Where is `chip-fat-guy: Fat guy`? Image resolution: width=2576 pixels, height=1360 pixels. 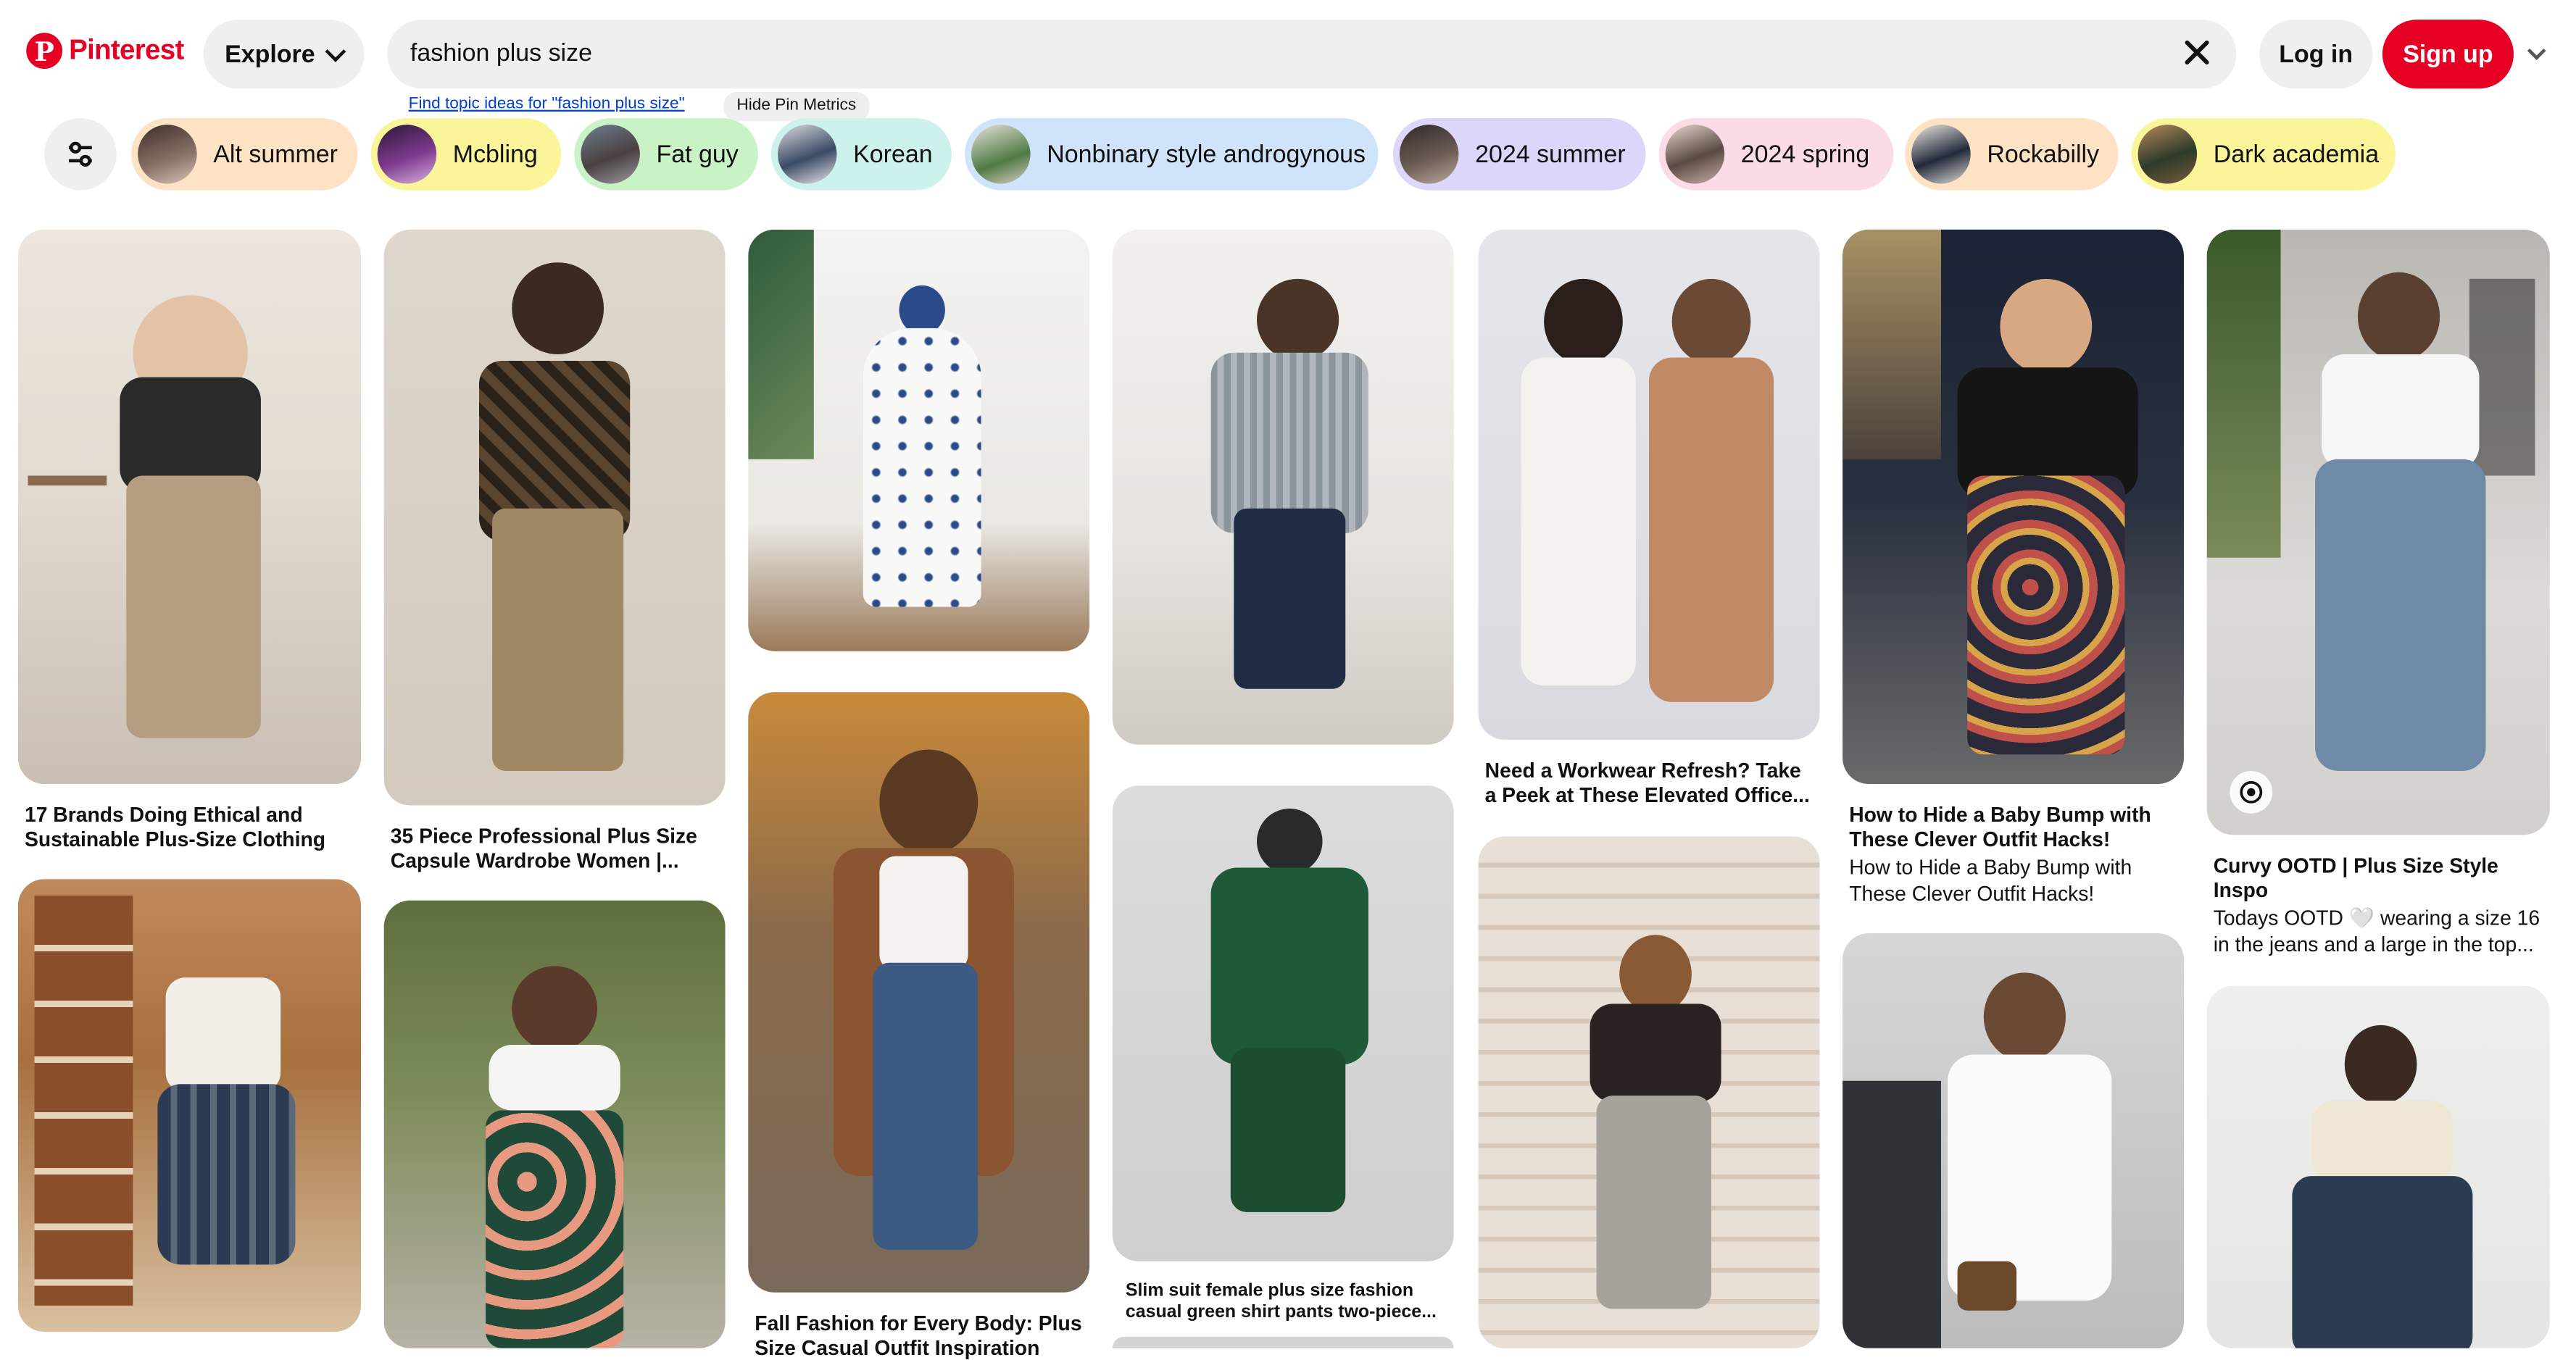
chip-fat-guy: Fat guy is located at coordinates (666, 154).